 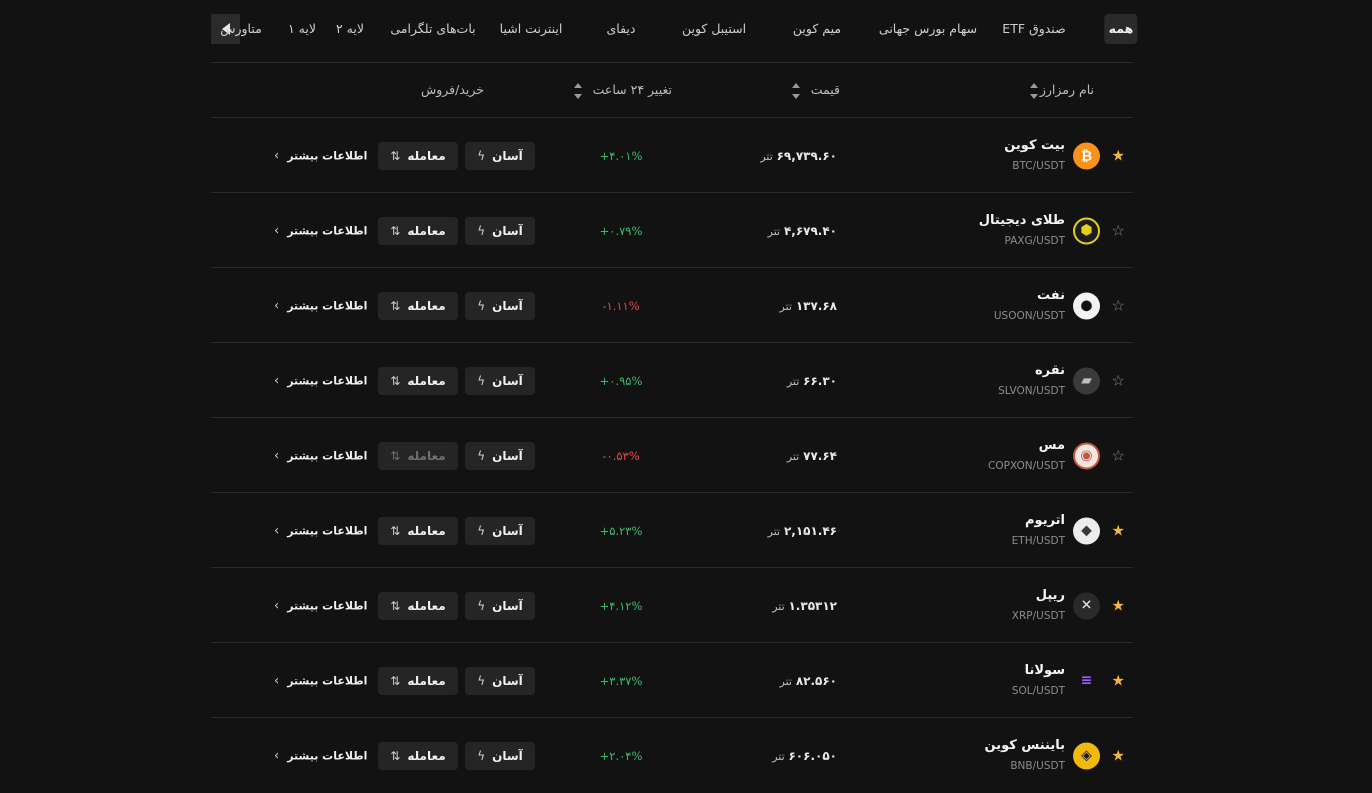 I want to click on price-value: ۸۲.۵۶۰, so click(x=816, y=680).